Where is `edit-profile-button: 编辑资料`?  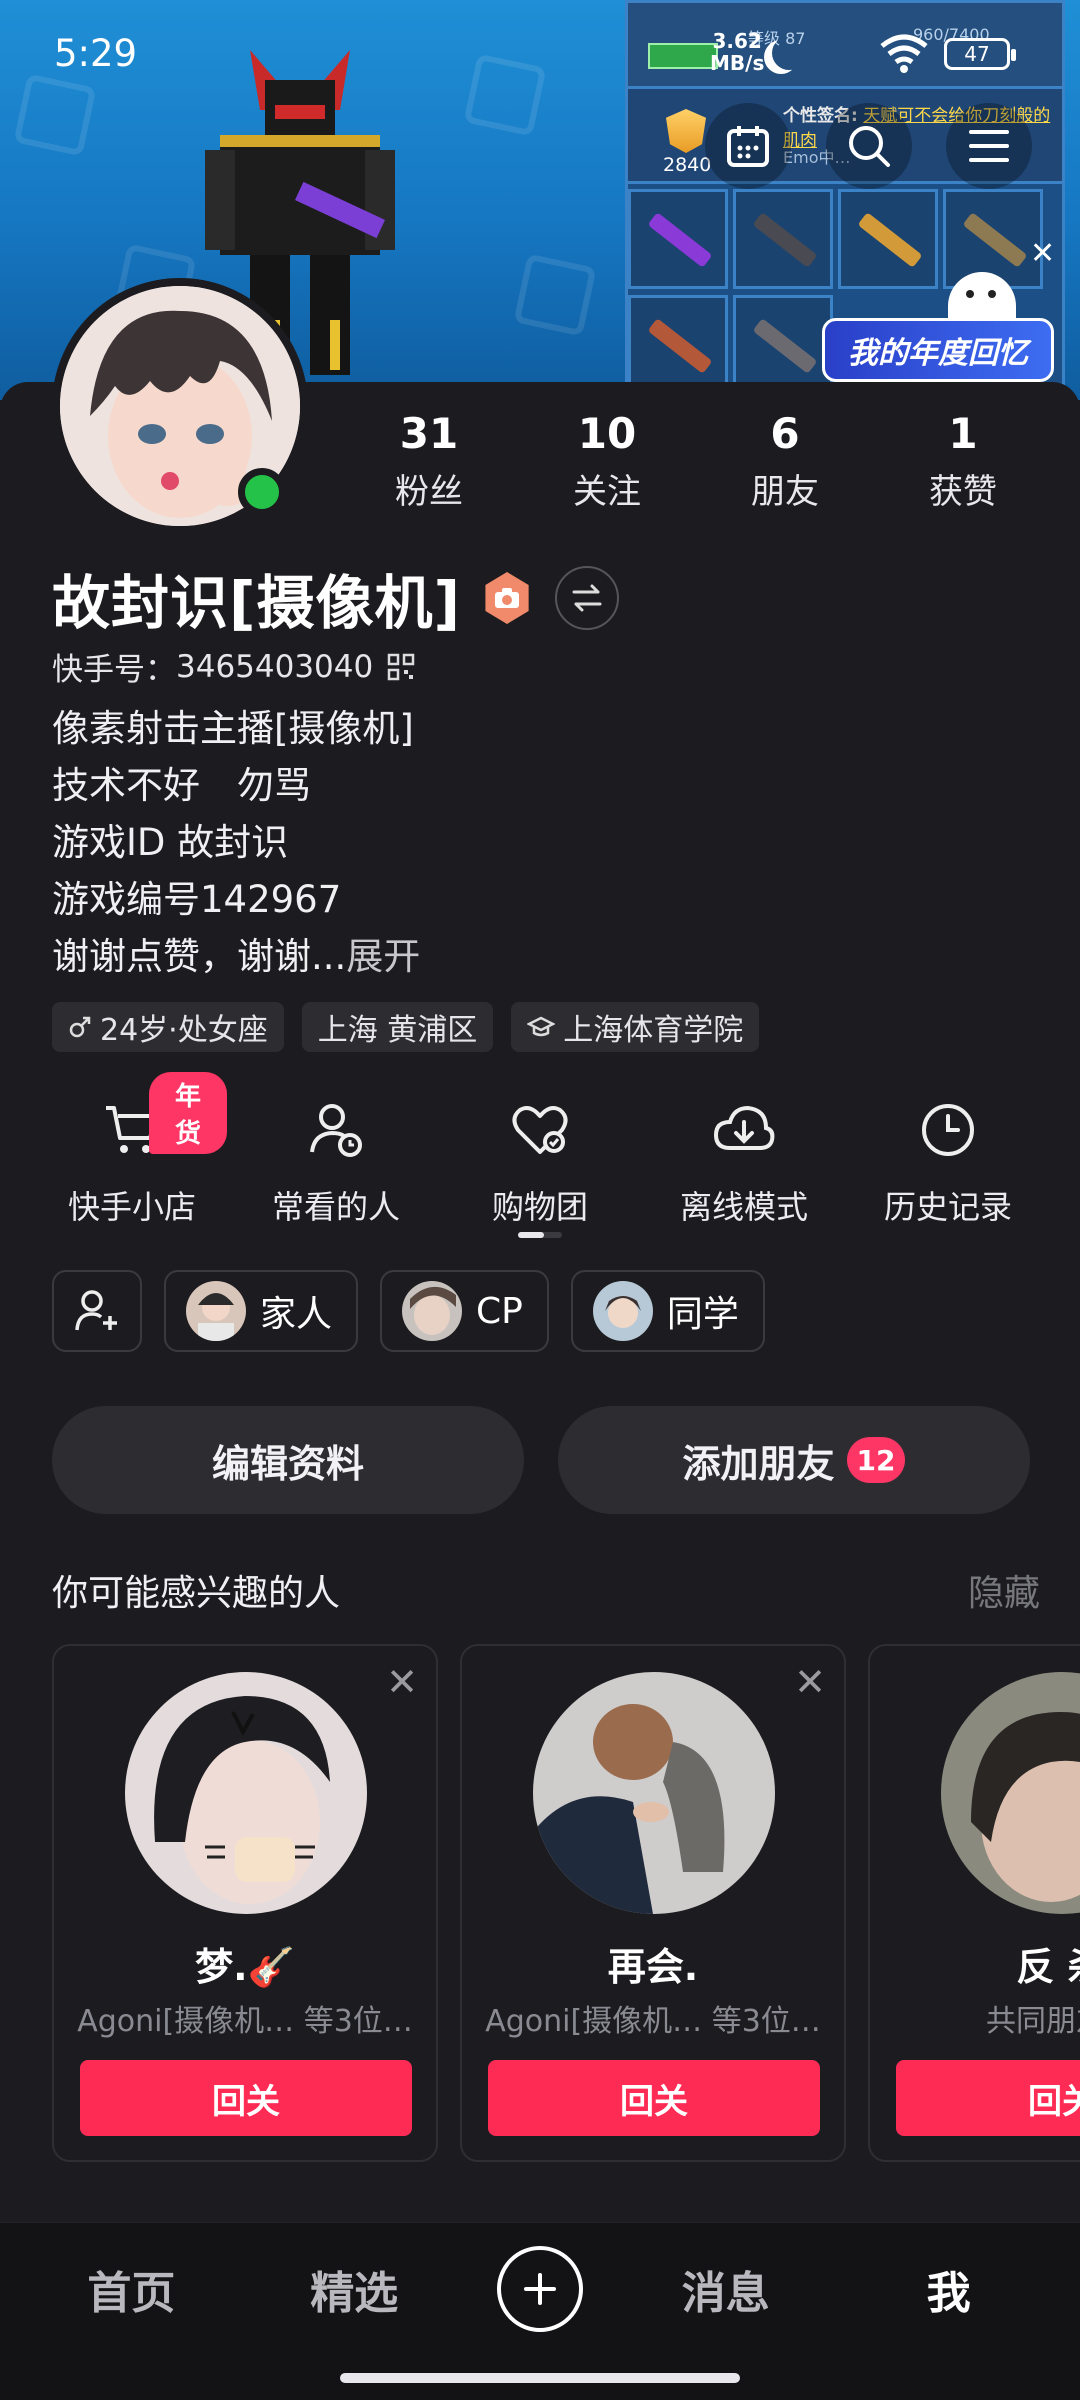
edit-profile-button: 编辑资料 is located at coordinates (288, 1460).